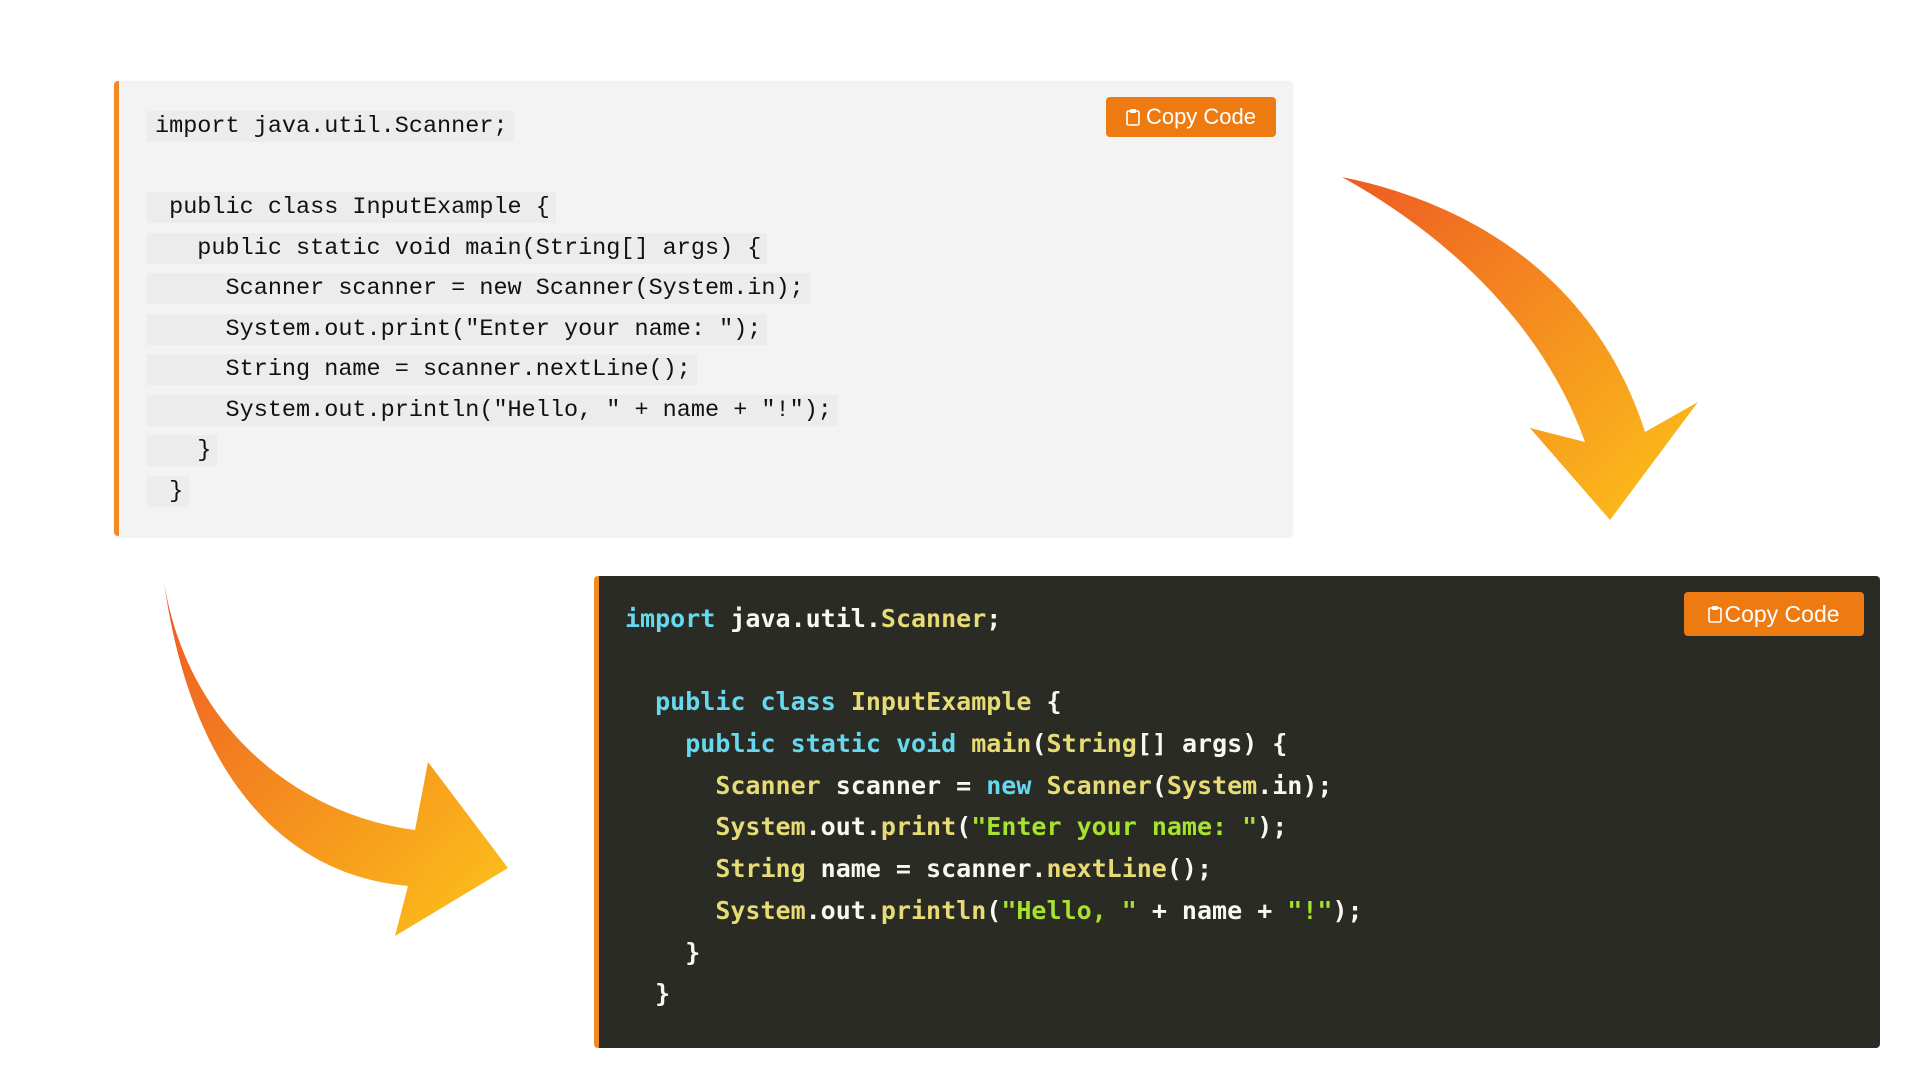 Image resolution: width=1920 pixels, height=1080 pixels. What do you see at coordinates (670, 618) in the screenshot?
I see `code-token: import` at bounding box center [670, 618].